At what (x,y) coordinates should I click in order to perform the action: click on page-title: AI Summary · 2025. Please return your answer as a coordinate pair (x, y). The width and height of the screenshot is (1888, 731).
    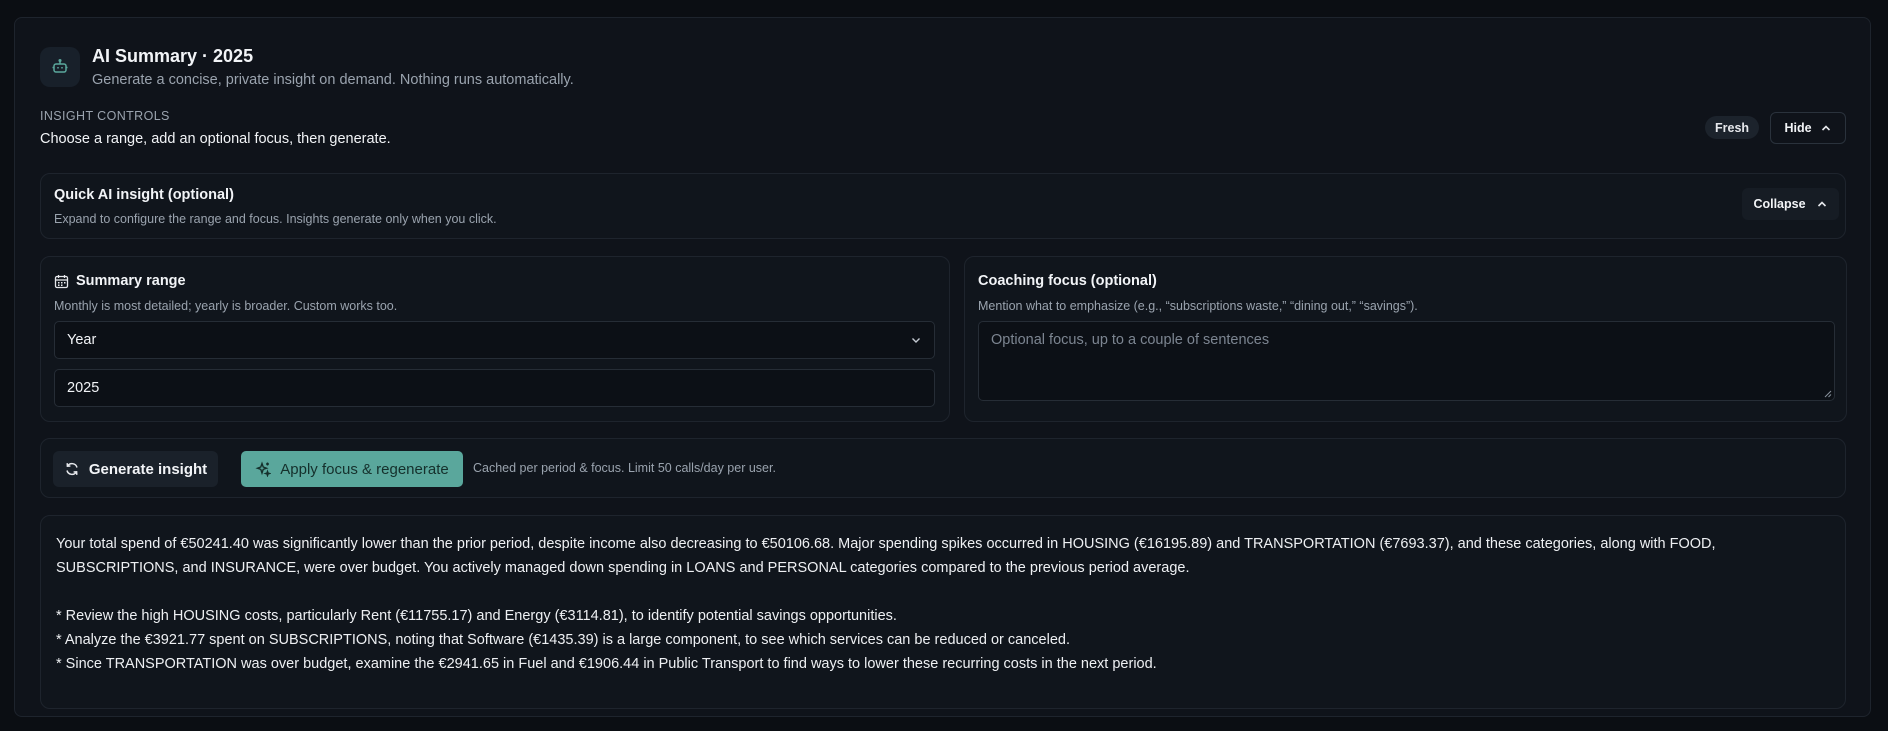
    Looking at the image, I should click on (173, 56).